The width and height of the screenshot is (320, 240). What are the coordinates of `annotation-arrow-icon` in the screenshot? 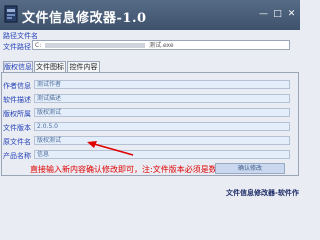 It's located at (110, 148).